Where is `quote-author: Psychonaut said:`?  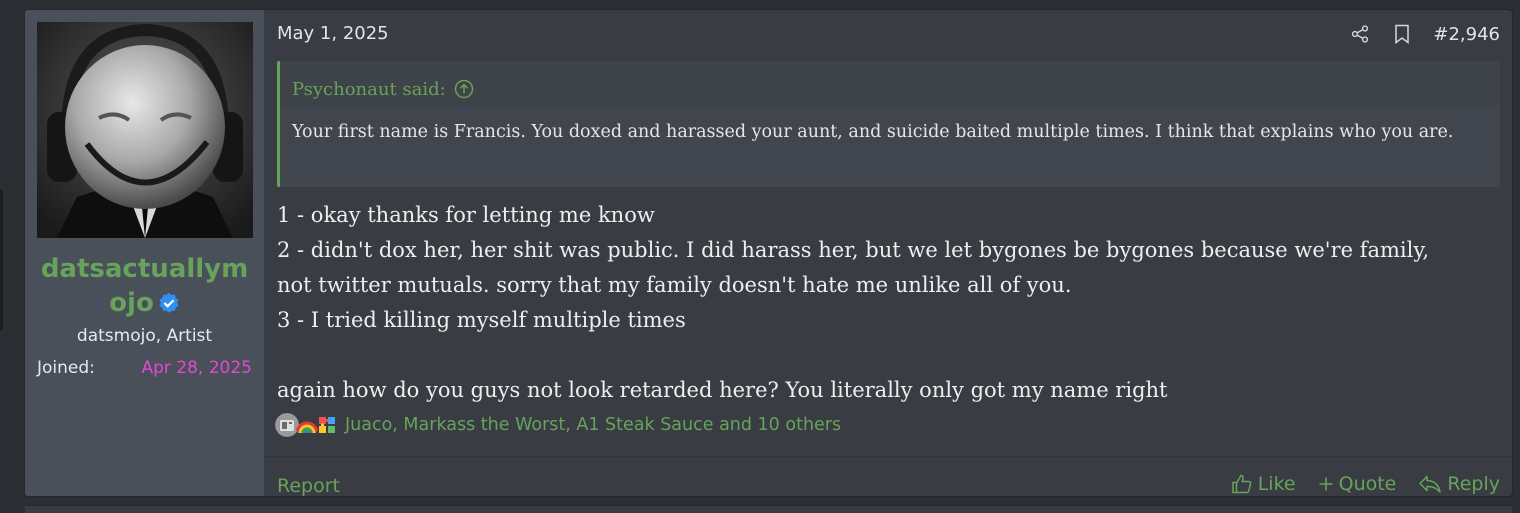 quote-author: Psychonaut said: is located at coordinates (369, 89).